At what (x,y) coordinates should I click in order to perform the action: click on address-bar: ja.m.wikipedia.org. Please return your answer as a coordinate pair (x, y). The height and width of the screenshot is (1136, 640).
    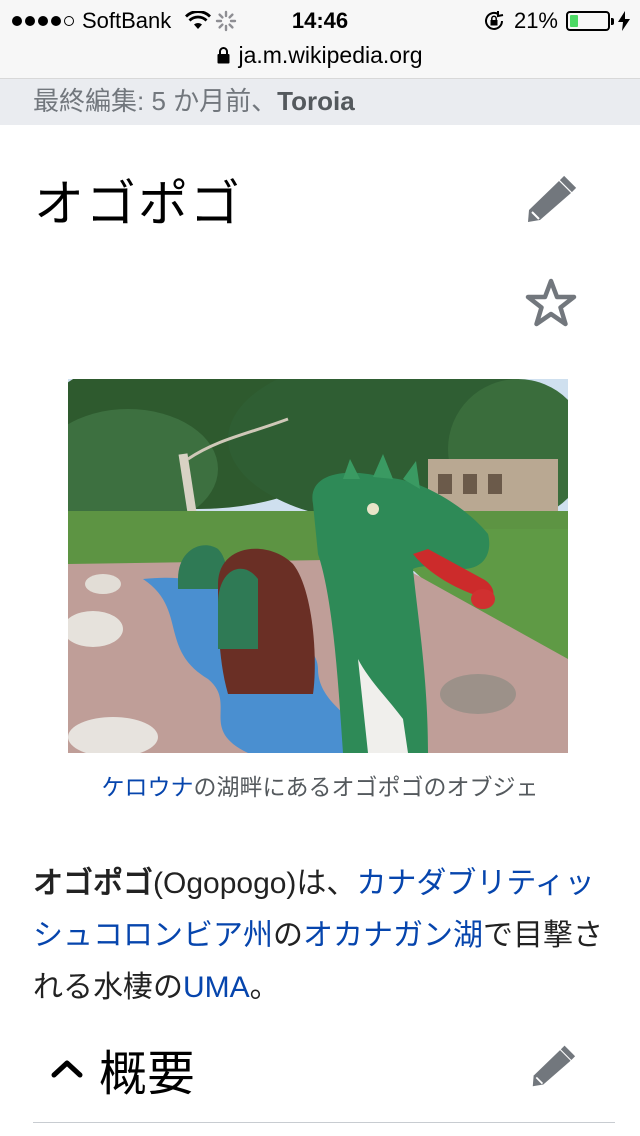
    Looking at the image, I should click on (320, 59).